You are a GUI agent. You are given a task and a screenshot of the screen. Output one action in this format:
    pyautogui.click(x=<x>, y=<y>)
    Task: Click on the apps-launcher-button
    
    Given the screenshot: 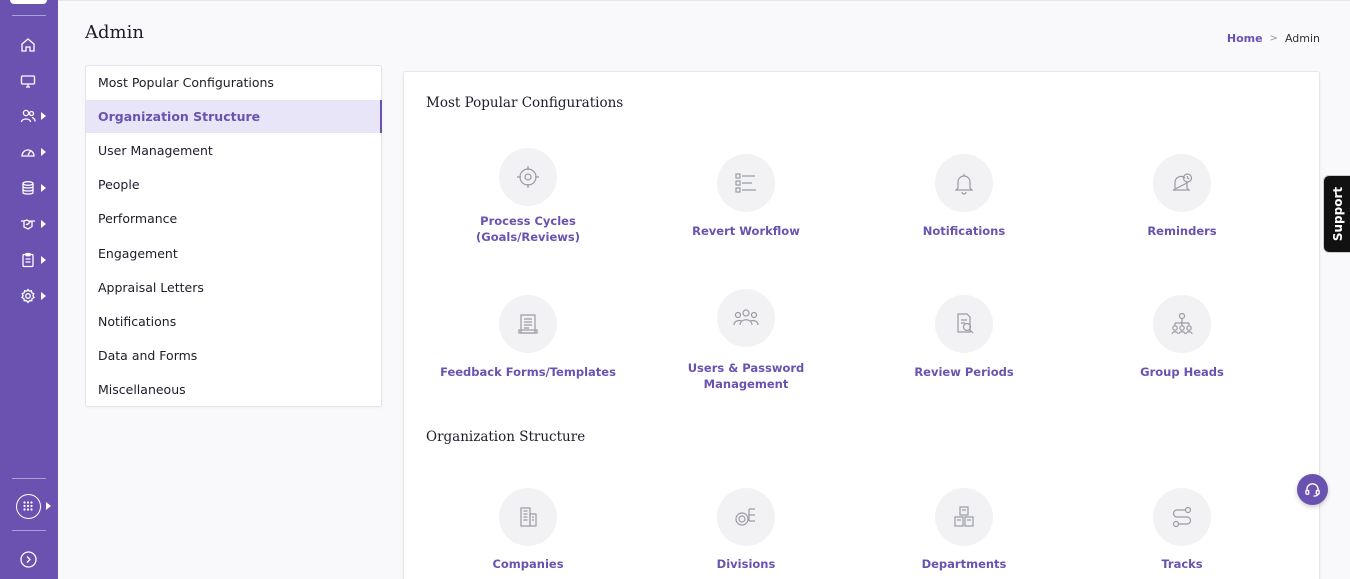 What is the action you would take?
    pyautogui.click(x=28, y=506)
    